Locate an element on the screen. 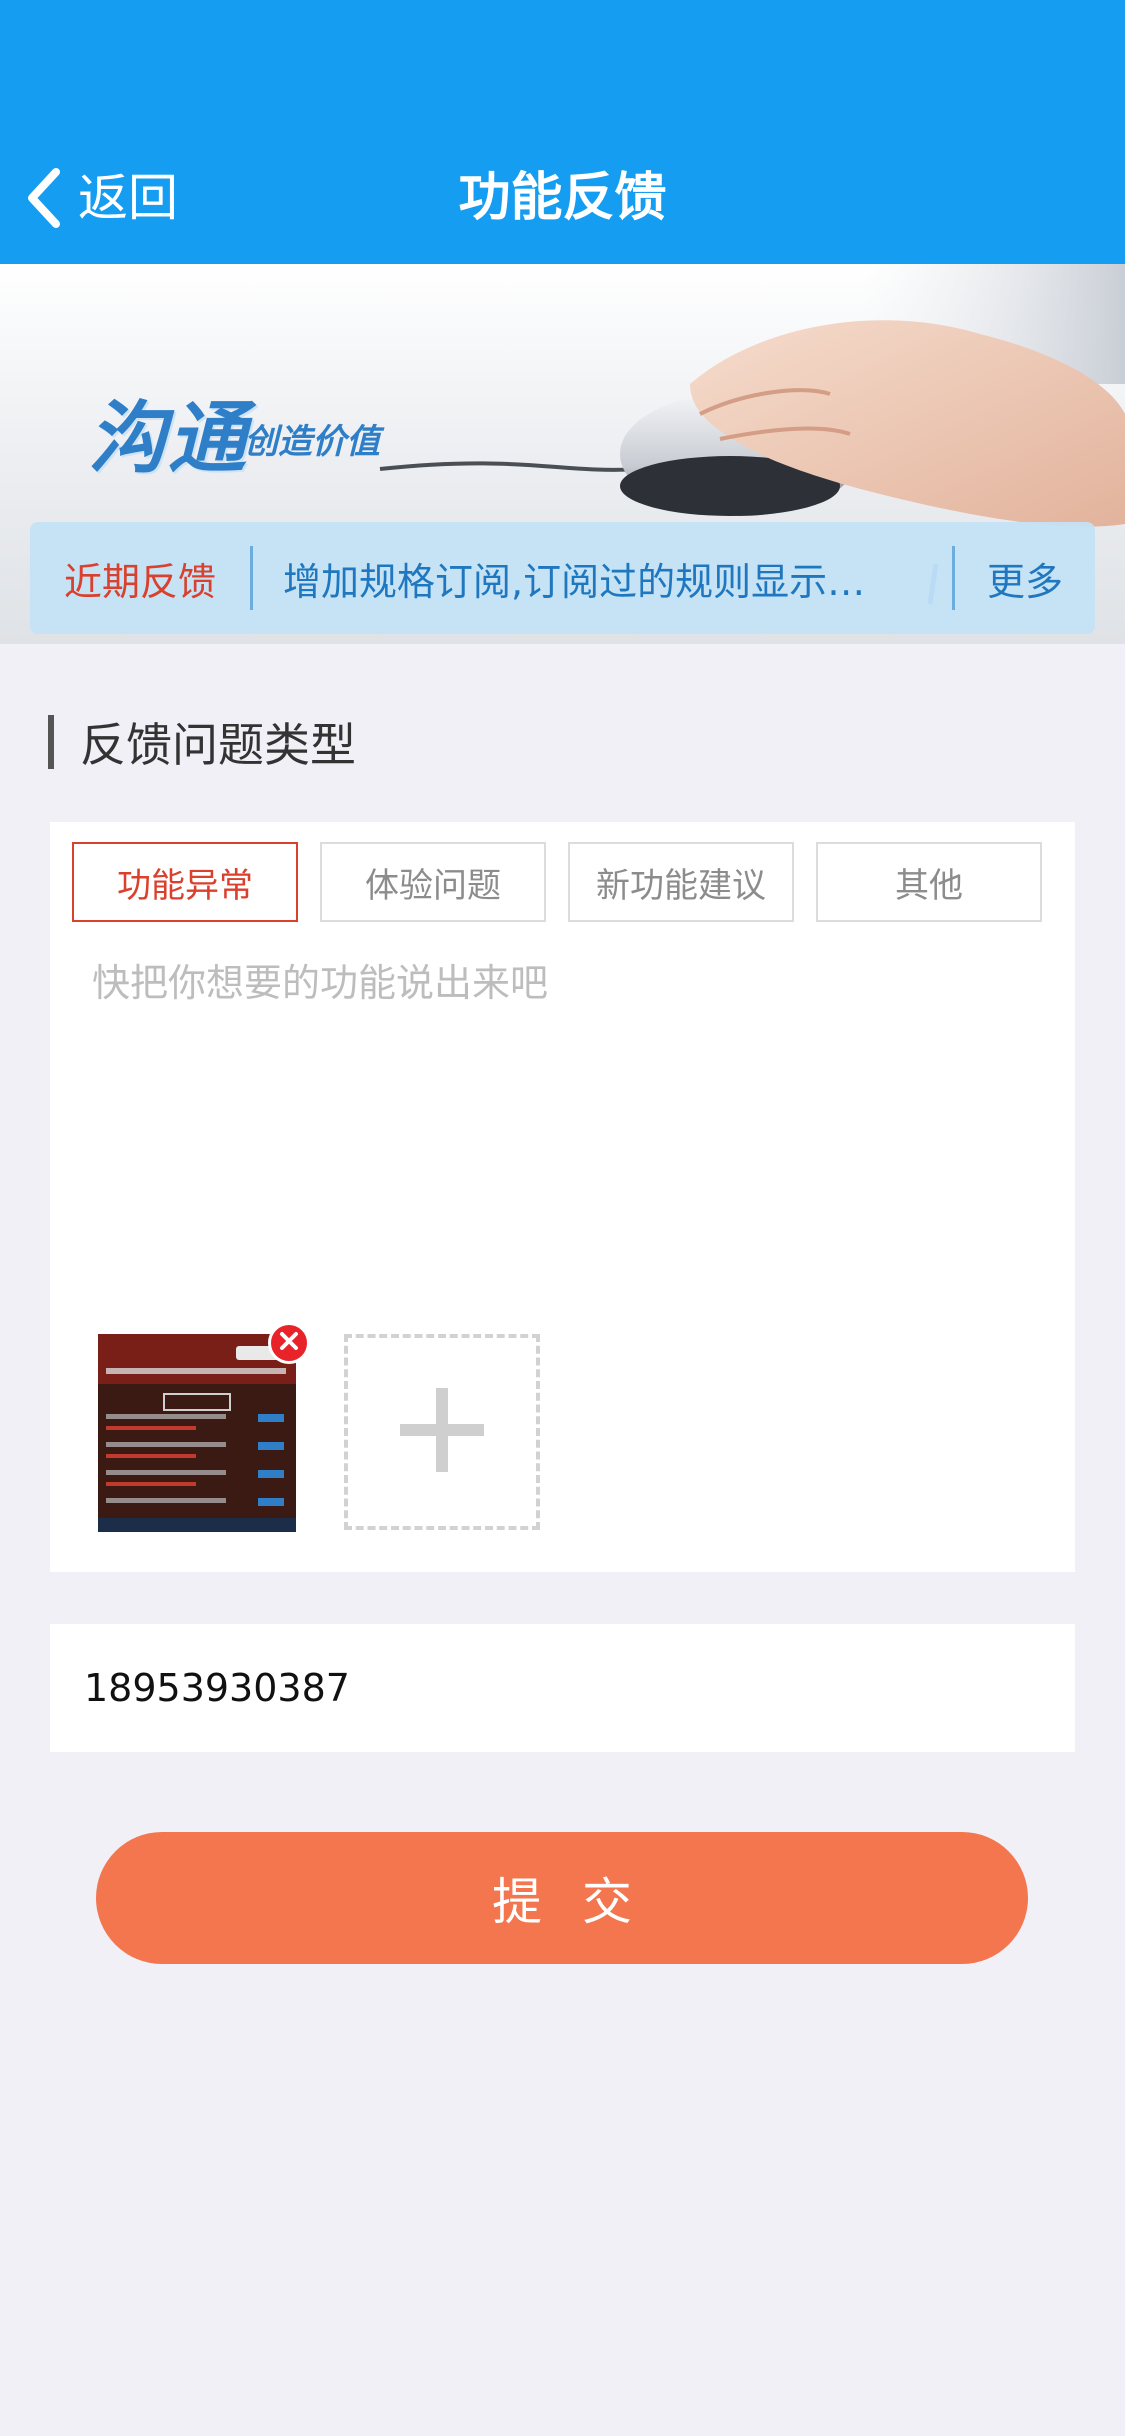 This screenshot has width=1125, height=2436. section-accent-bar is located at coordinates (51, 742).